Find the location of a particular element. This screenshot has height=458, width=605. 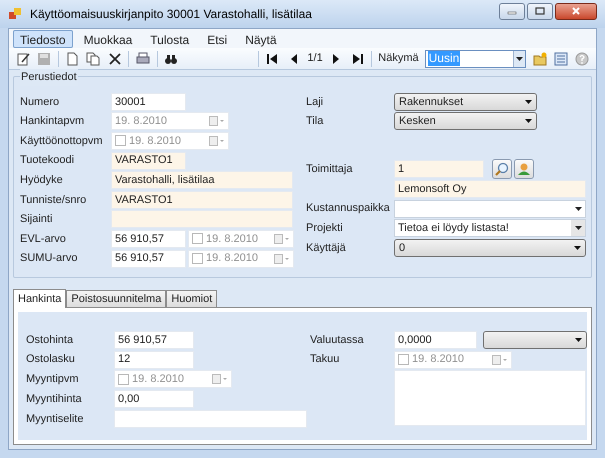

copy-icon is located at coordinates (93, 59).